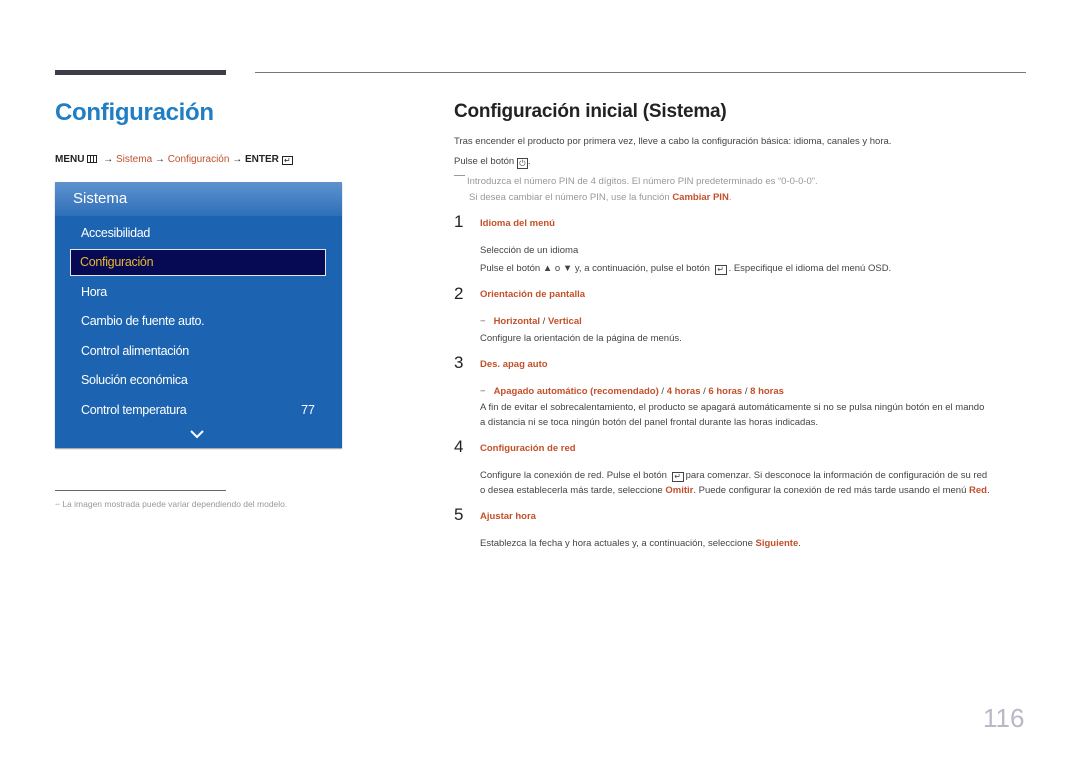 The width and height of the screenshot is (1080, 763). I want to click on note-dash, so click(459, 175).